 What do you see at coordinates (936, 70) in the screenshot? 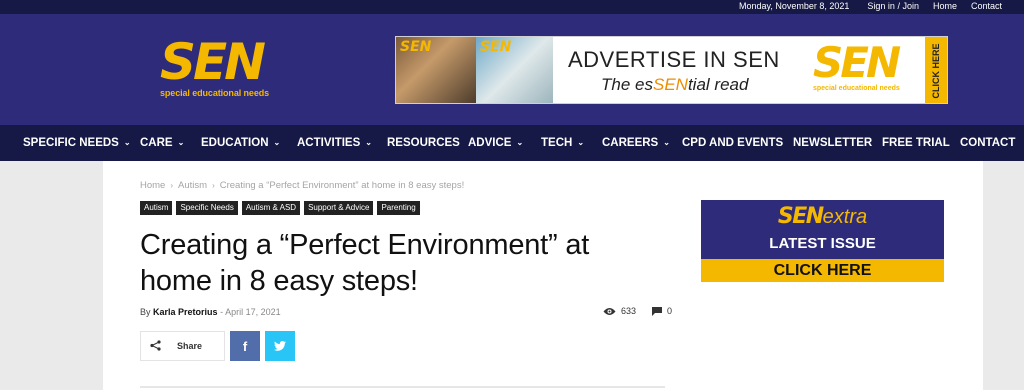
I see `ad-click-here-button: CLICK HERE` at bounding box center [936, 70].